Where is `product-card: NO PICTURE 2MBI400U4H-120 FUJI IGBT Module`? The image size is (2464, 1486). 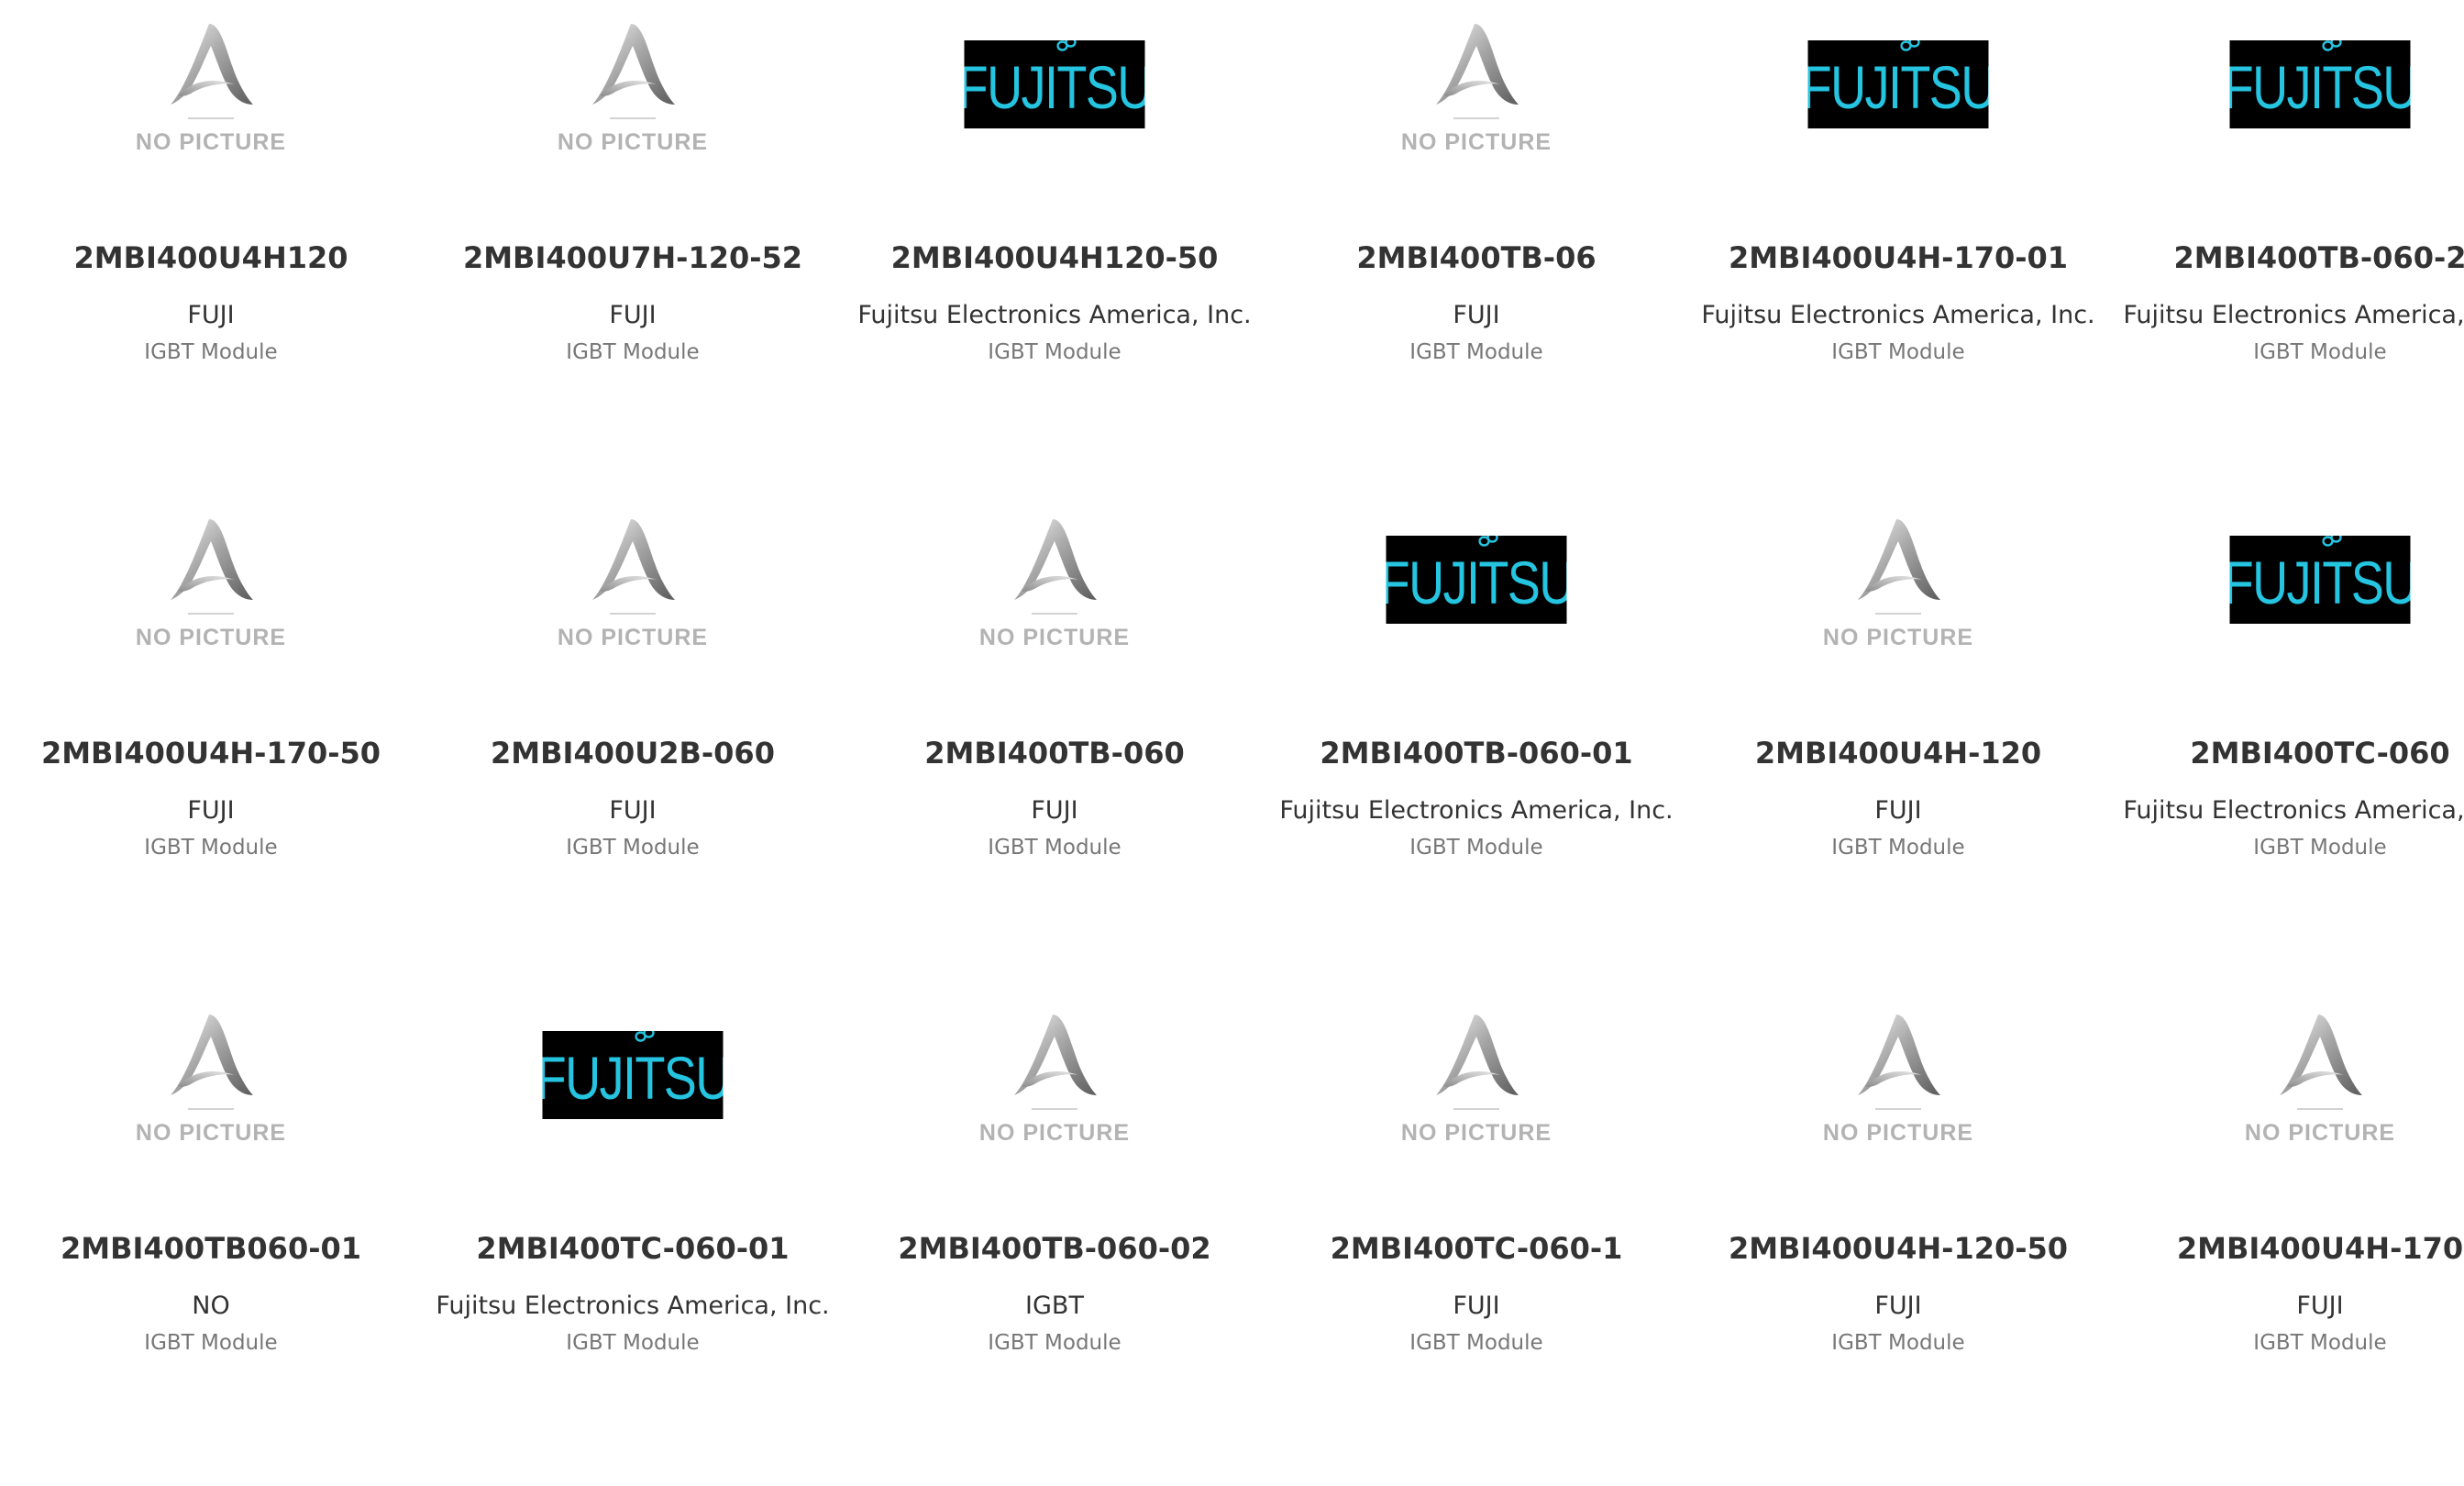
product-card: NO PICTURE 2MBI400U4H-120 FUJI IGBT Module is located at coordinates (1898, 743).